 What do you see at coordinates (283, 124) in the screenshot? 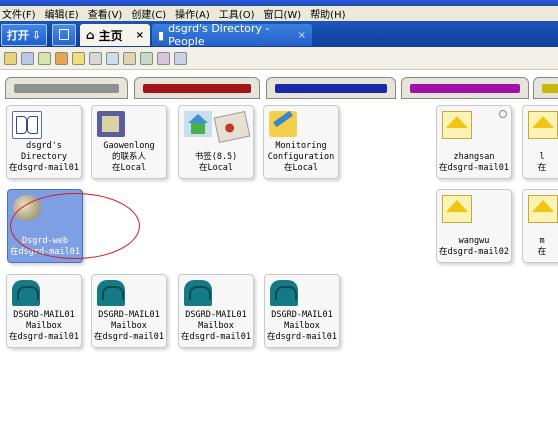
I see `pencil-config-icon` at bounding box center [283, 124].